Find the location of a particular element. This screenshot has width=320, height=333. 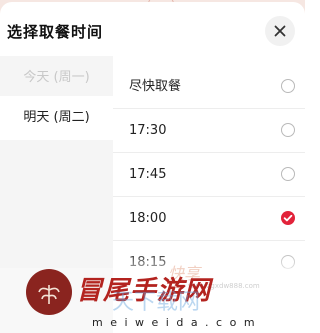

day-item-today: 今天 (周一) is located at coordinates (56, 78).